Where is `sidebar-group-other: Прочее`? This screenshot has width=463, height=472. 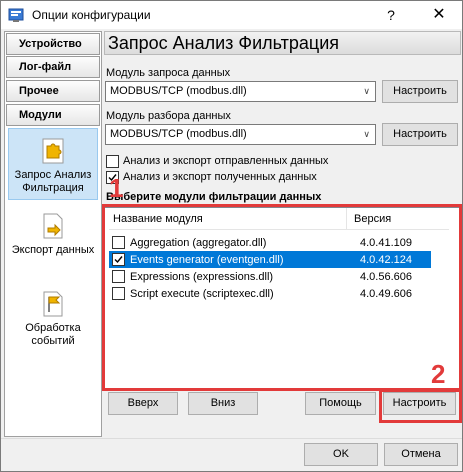
sidebar-group-other: Прочее is located at coordinates (53, 91).